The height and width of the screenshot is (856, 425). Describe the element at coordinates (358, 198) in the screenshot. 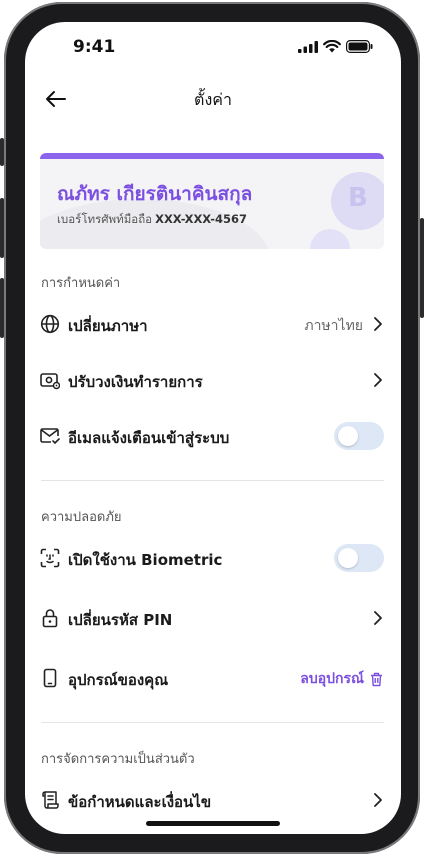

I see `coin-symbol: B` at that location.